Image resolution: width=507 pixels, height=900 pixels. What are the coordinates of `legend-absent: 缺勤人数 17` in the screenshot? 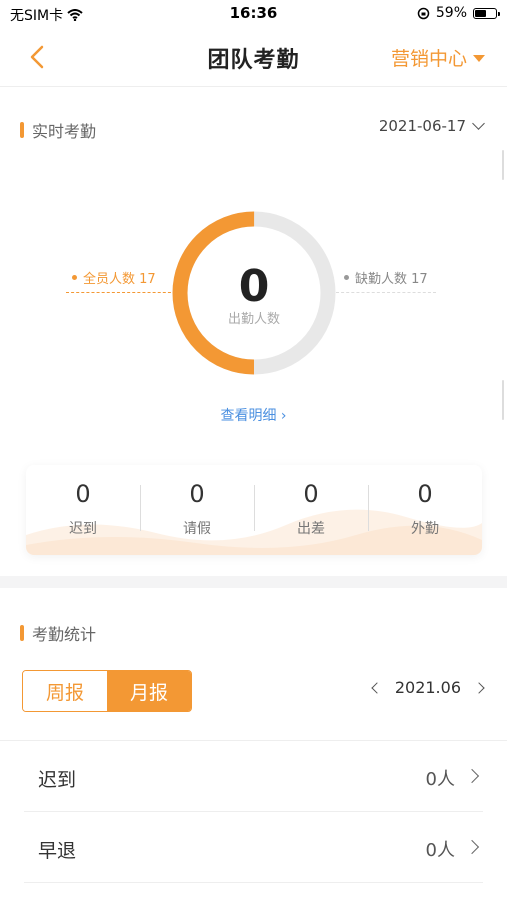 It's located at (386, 277).